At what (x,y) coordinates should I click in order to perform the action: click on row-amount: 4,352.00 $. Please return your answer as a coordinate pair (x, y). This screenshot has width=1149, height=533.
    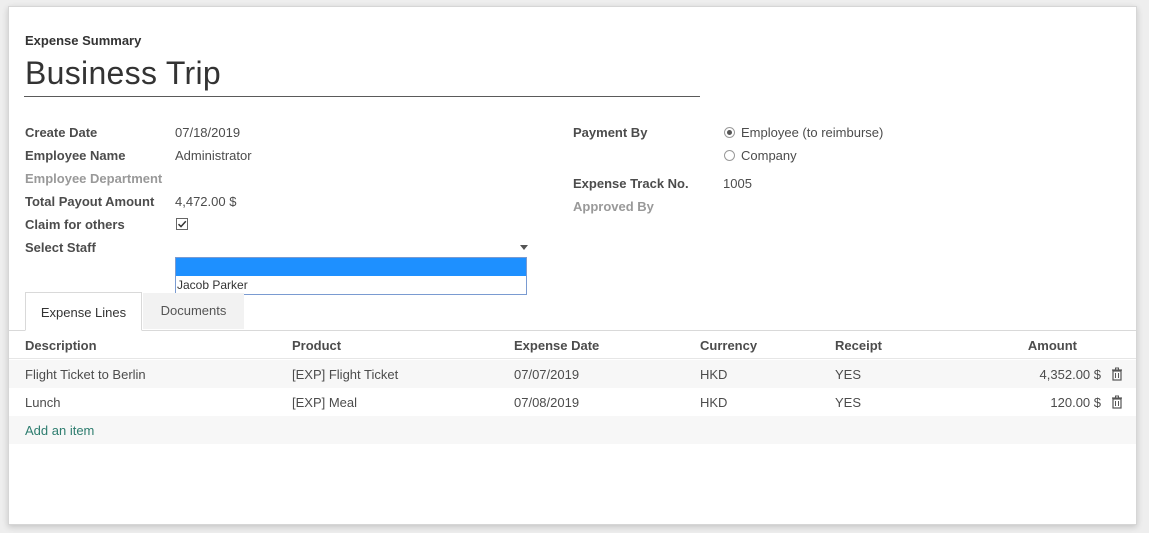
    Looking at the image, I should click on (1070, 374).